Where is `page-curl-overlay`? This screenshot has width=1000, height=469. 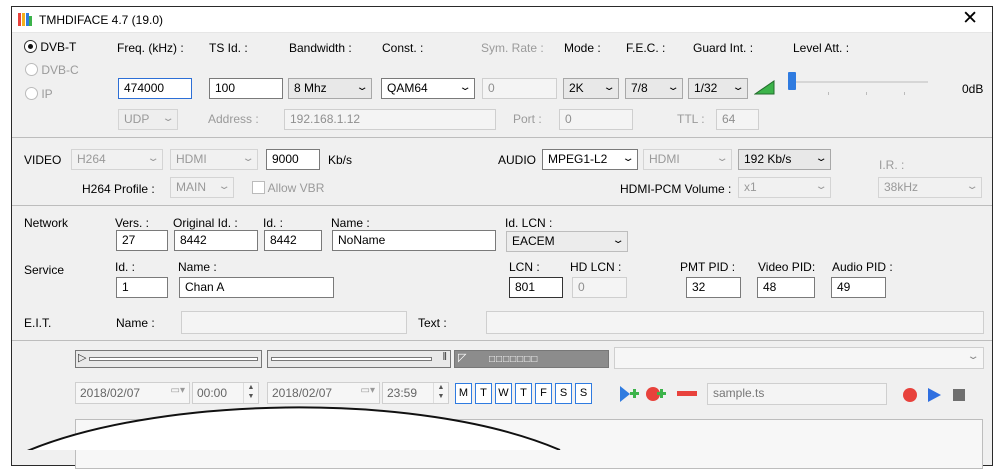 page-curl-overlay is located at coordinates (294, 428).